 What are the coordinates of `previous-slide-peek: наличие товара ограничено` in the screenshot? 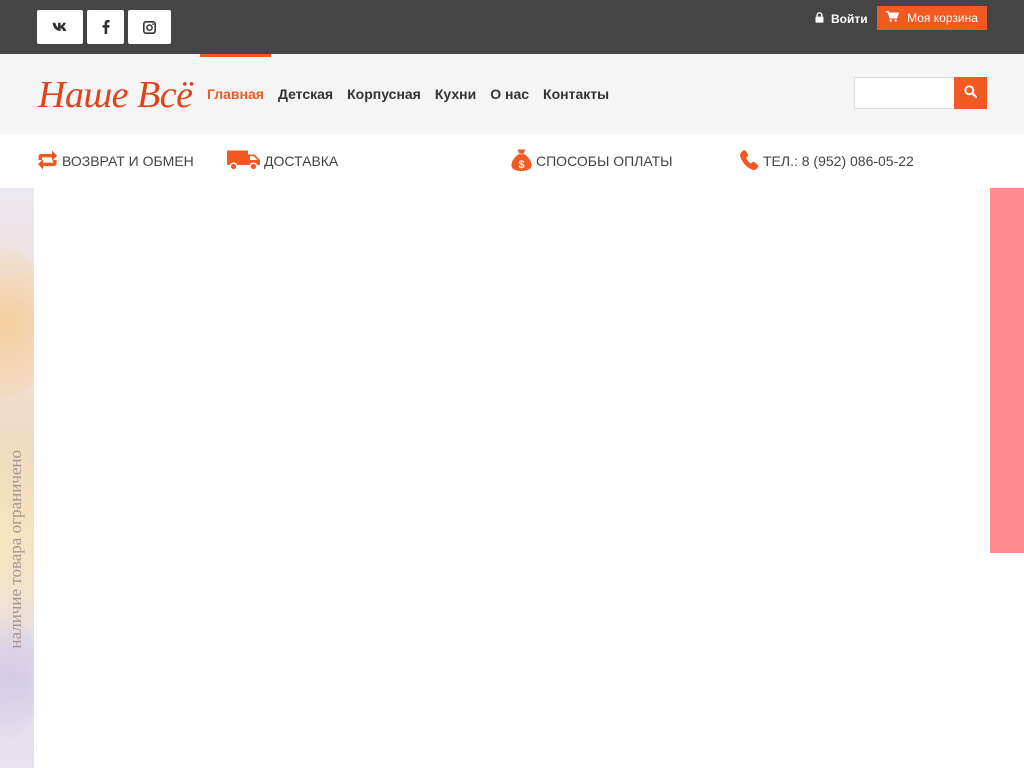 It's located at (17, 478).